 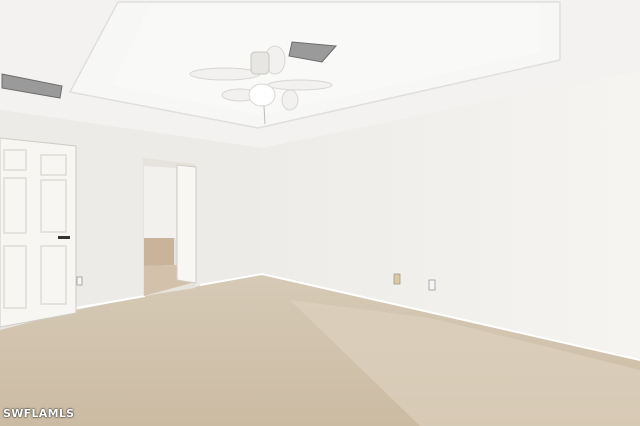 I want to click on bathroom-interior-wall, so click(x=160, y=202).